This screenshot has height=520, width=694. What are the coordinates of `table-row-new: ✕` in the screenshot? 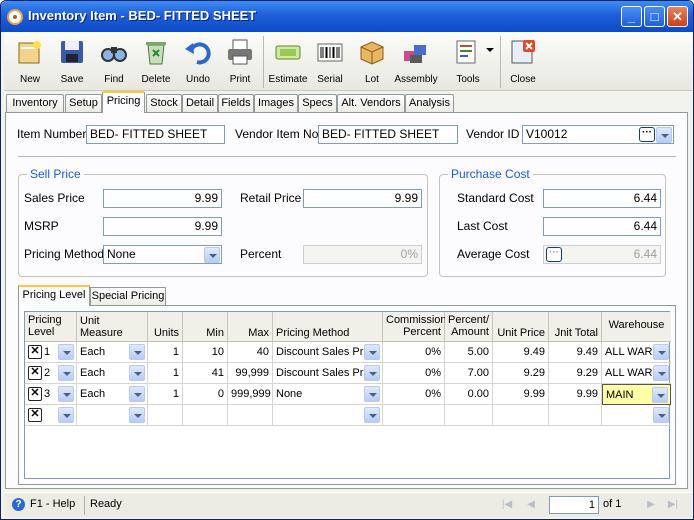 It's located at (348, 415).